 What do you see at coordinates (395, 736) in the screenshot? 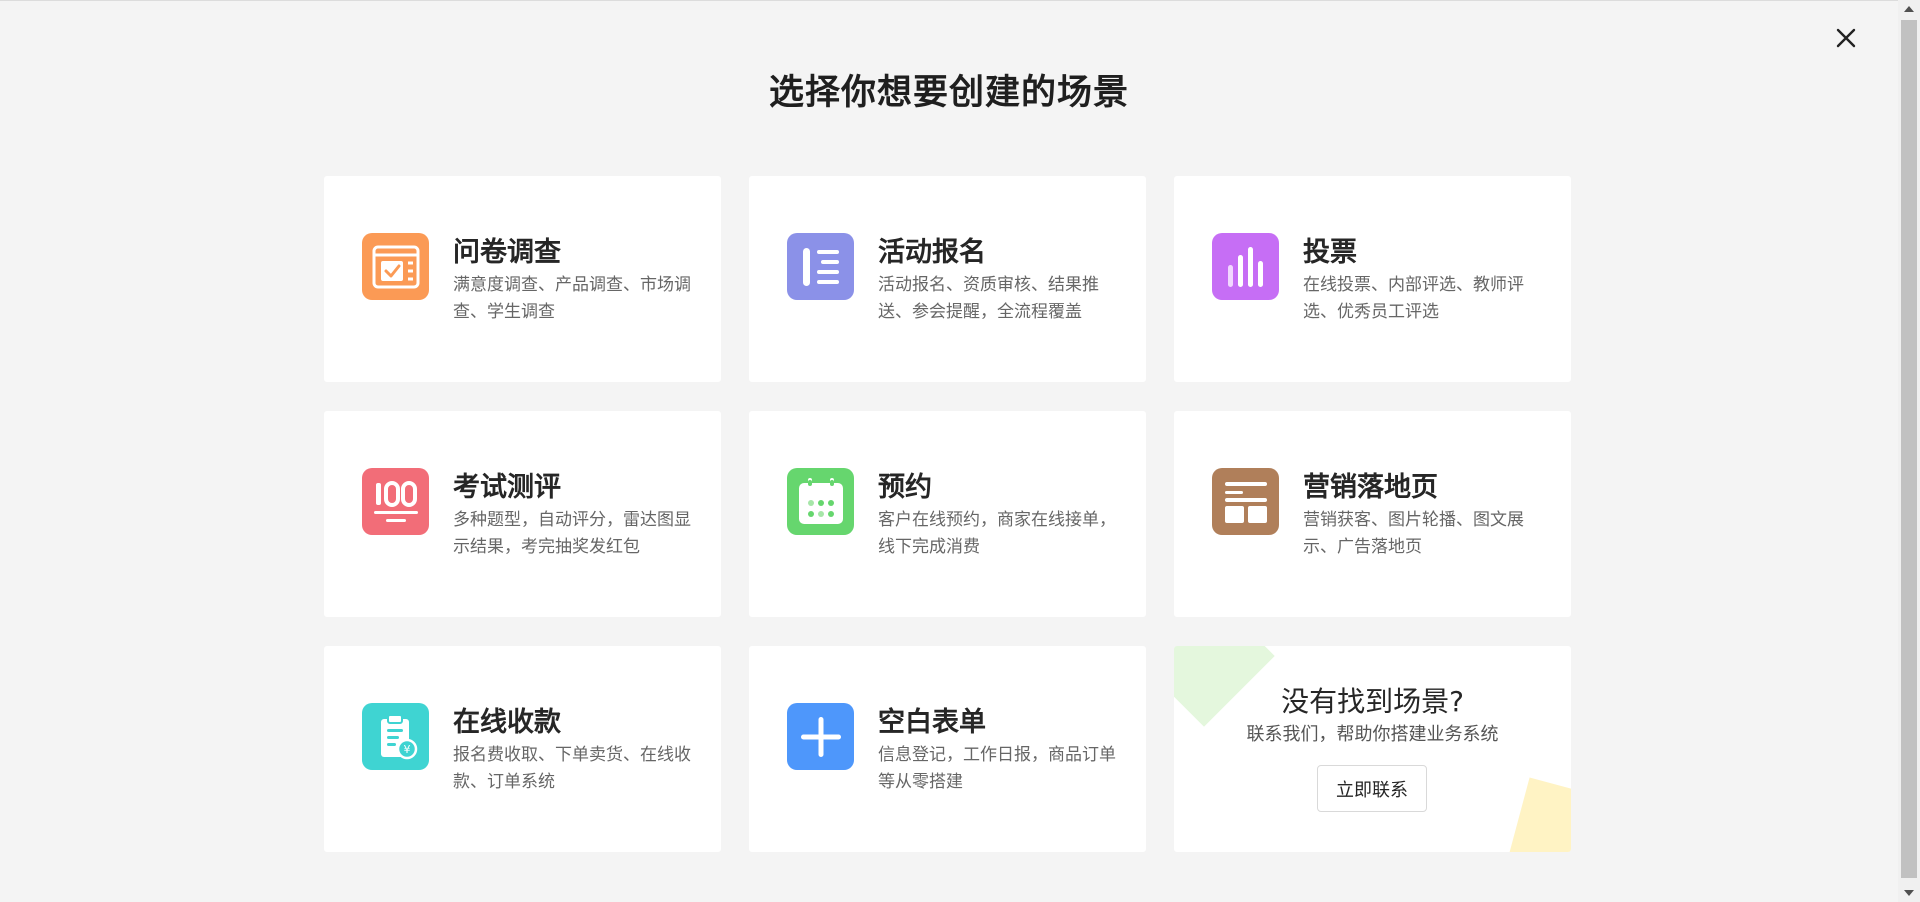
I see `payment-clipboard-icon: ¥` at bounding box center [395, 736].